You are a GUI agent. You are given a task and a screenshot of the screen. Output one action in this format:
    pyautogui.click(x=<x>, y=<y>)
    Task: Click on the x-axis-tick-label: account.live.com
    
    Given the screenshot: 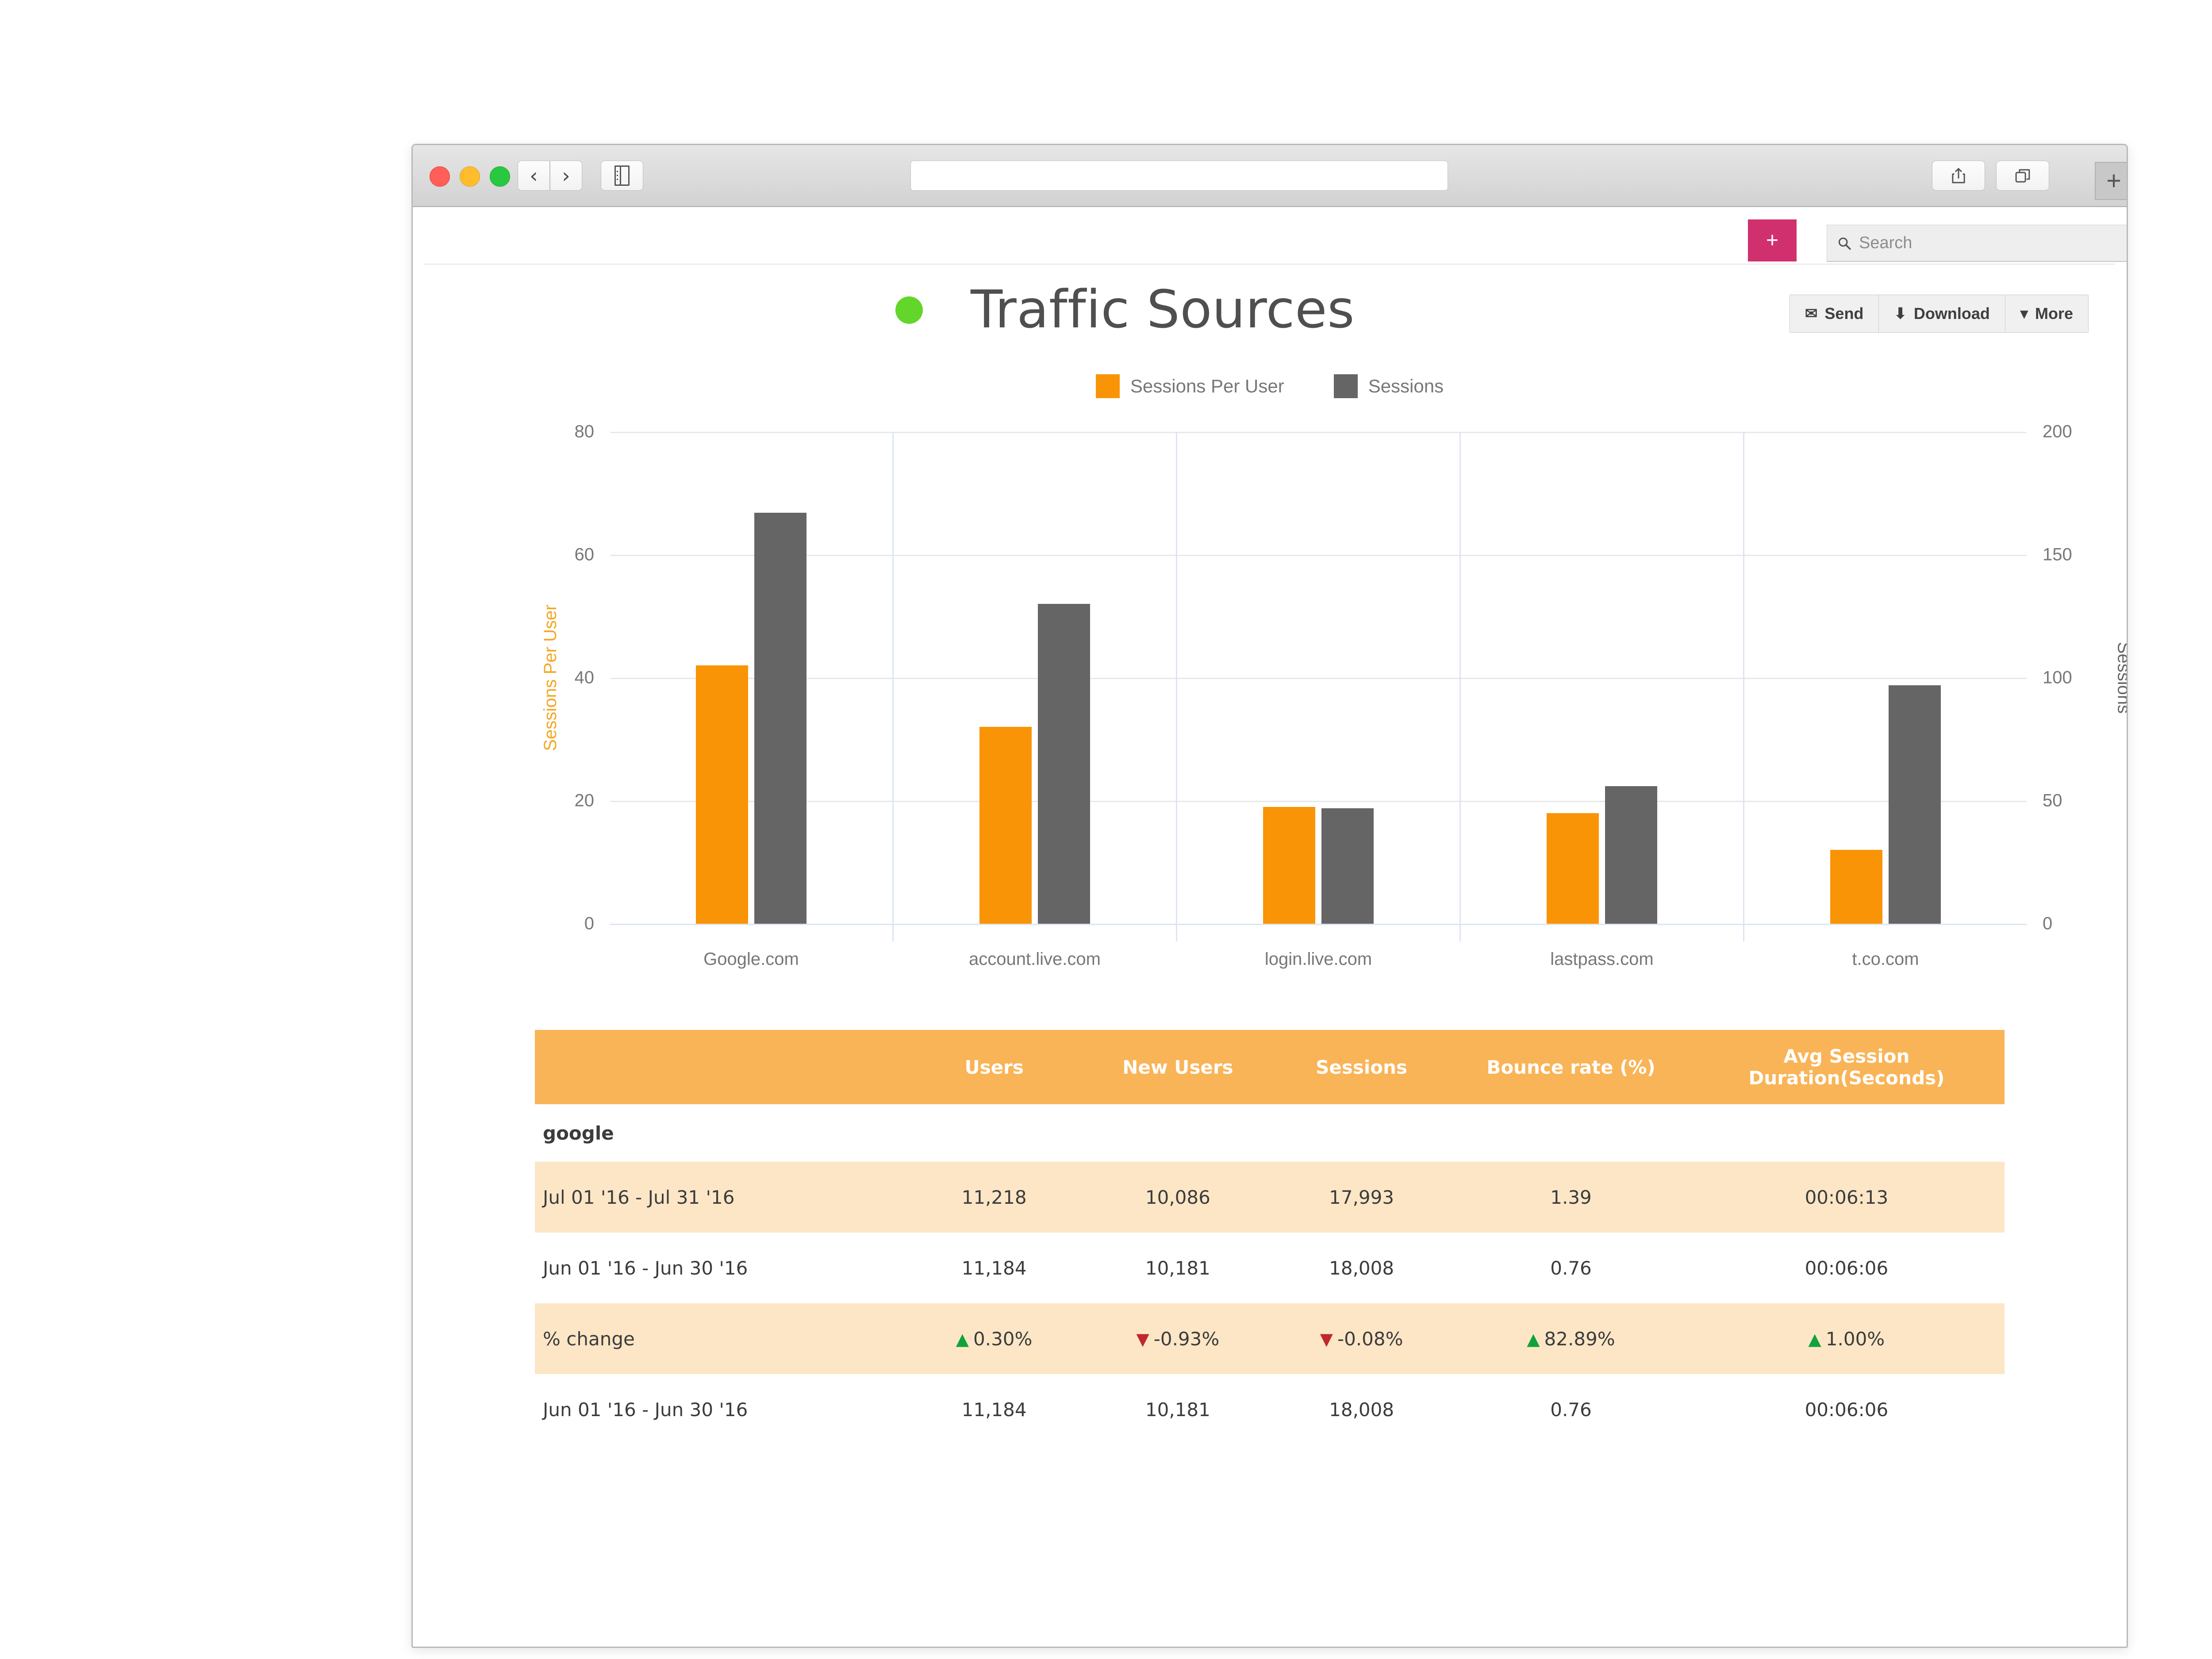 What is the action you would take?
    pyautogui.click(x=1035, y=959)
    